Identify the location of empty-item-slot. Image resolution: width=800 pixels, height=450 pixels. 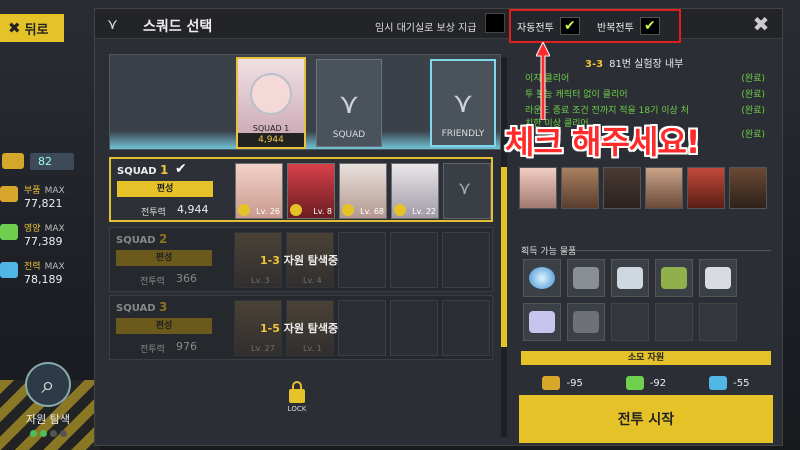
(674, 322).